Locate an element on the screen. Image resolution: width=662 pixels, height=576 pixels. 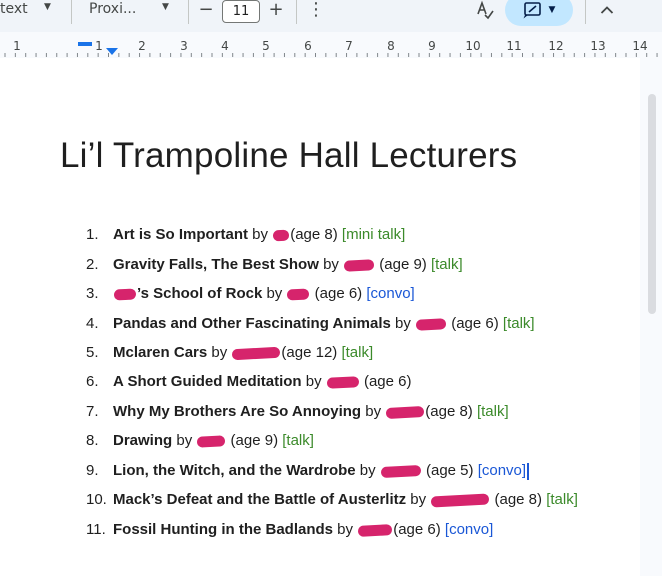
list-number: 2. is located at coordinates (92, 264).